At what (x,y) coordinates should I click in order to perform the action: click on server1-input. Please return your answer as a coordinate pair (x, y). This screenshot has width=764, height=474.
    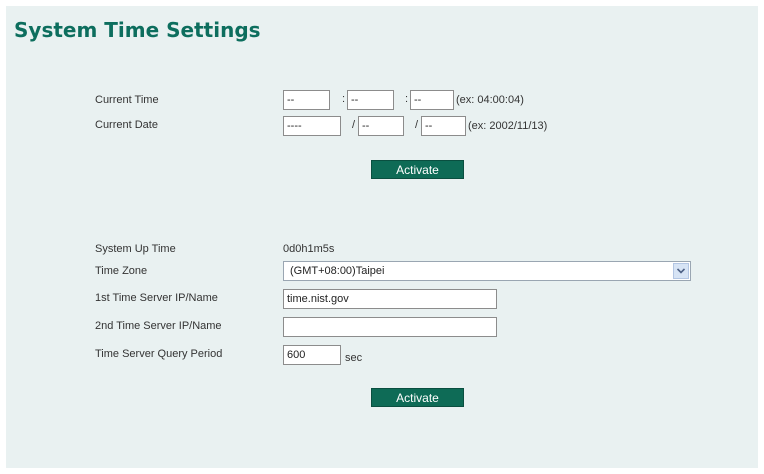
    Looking at the image, I should click on (390, 299).